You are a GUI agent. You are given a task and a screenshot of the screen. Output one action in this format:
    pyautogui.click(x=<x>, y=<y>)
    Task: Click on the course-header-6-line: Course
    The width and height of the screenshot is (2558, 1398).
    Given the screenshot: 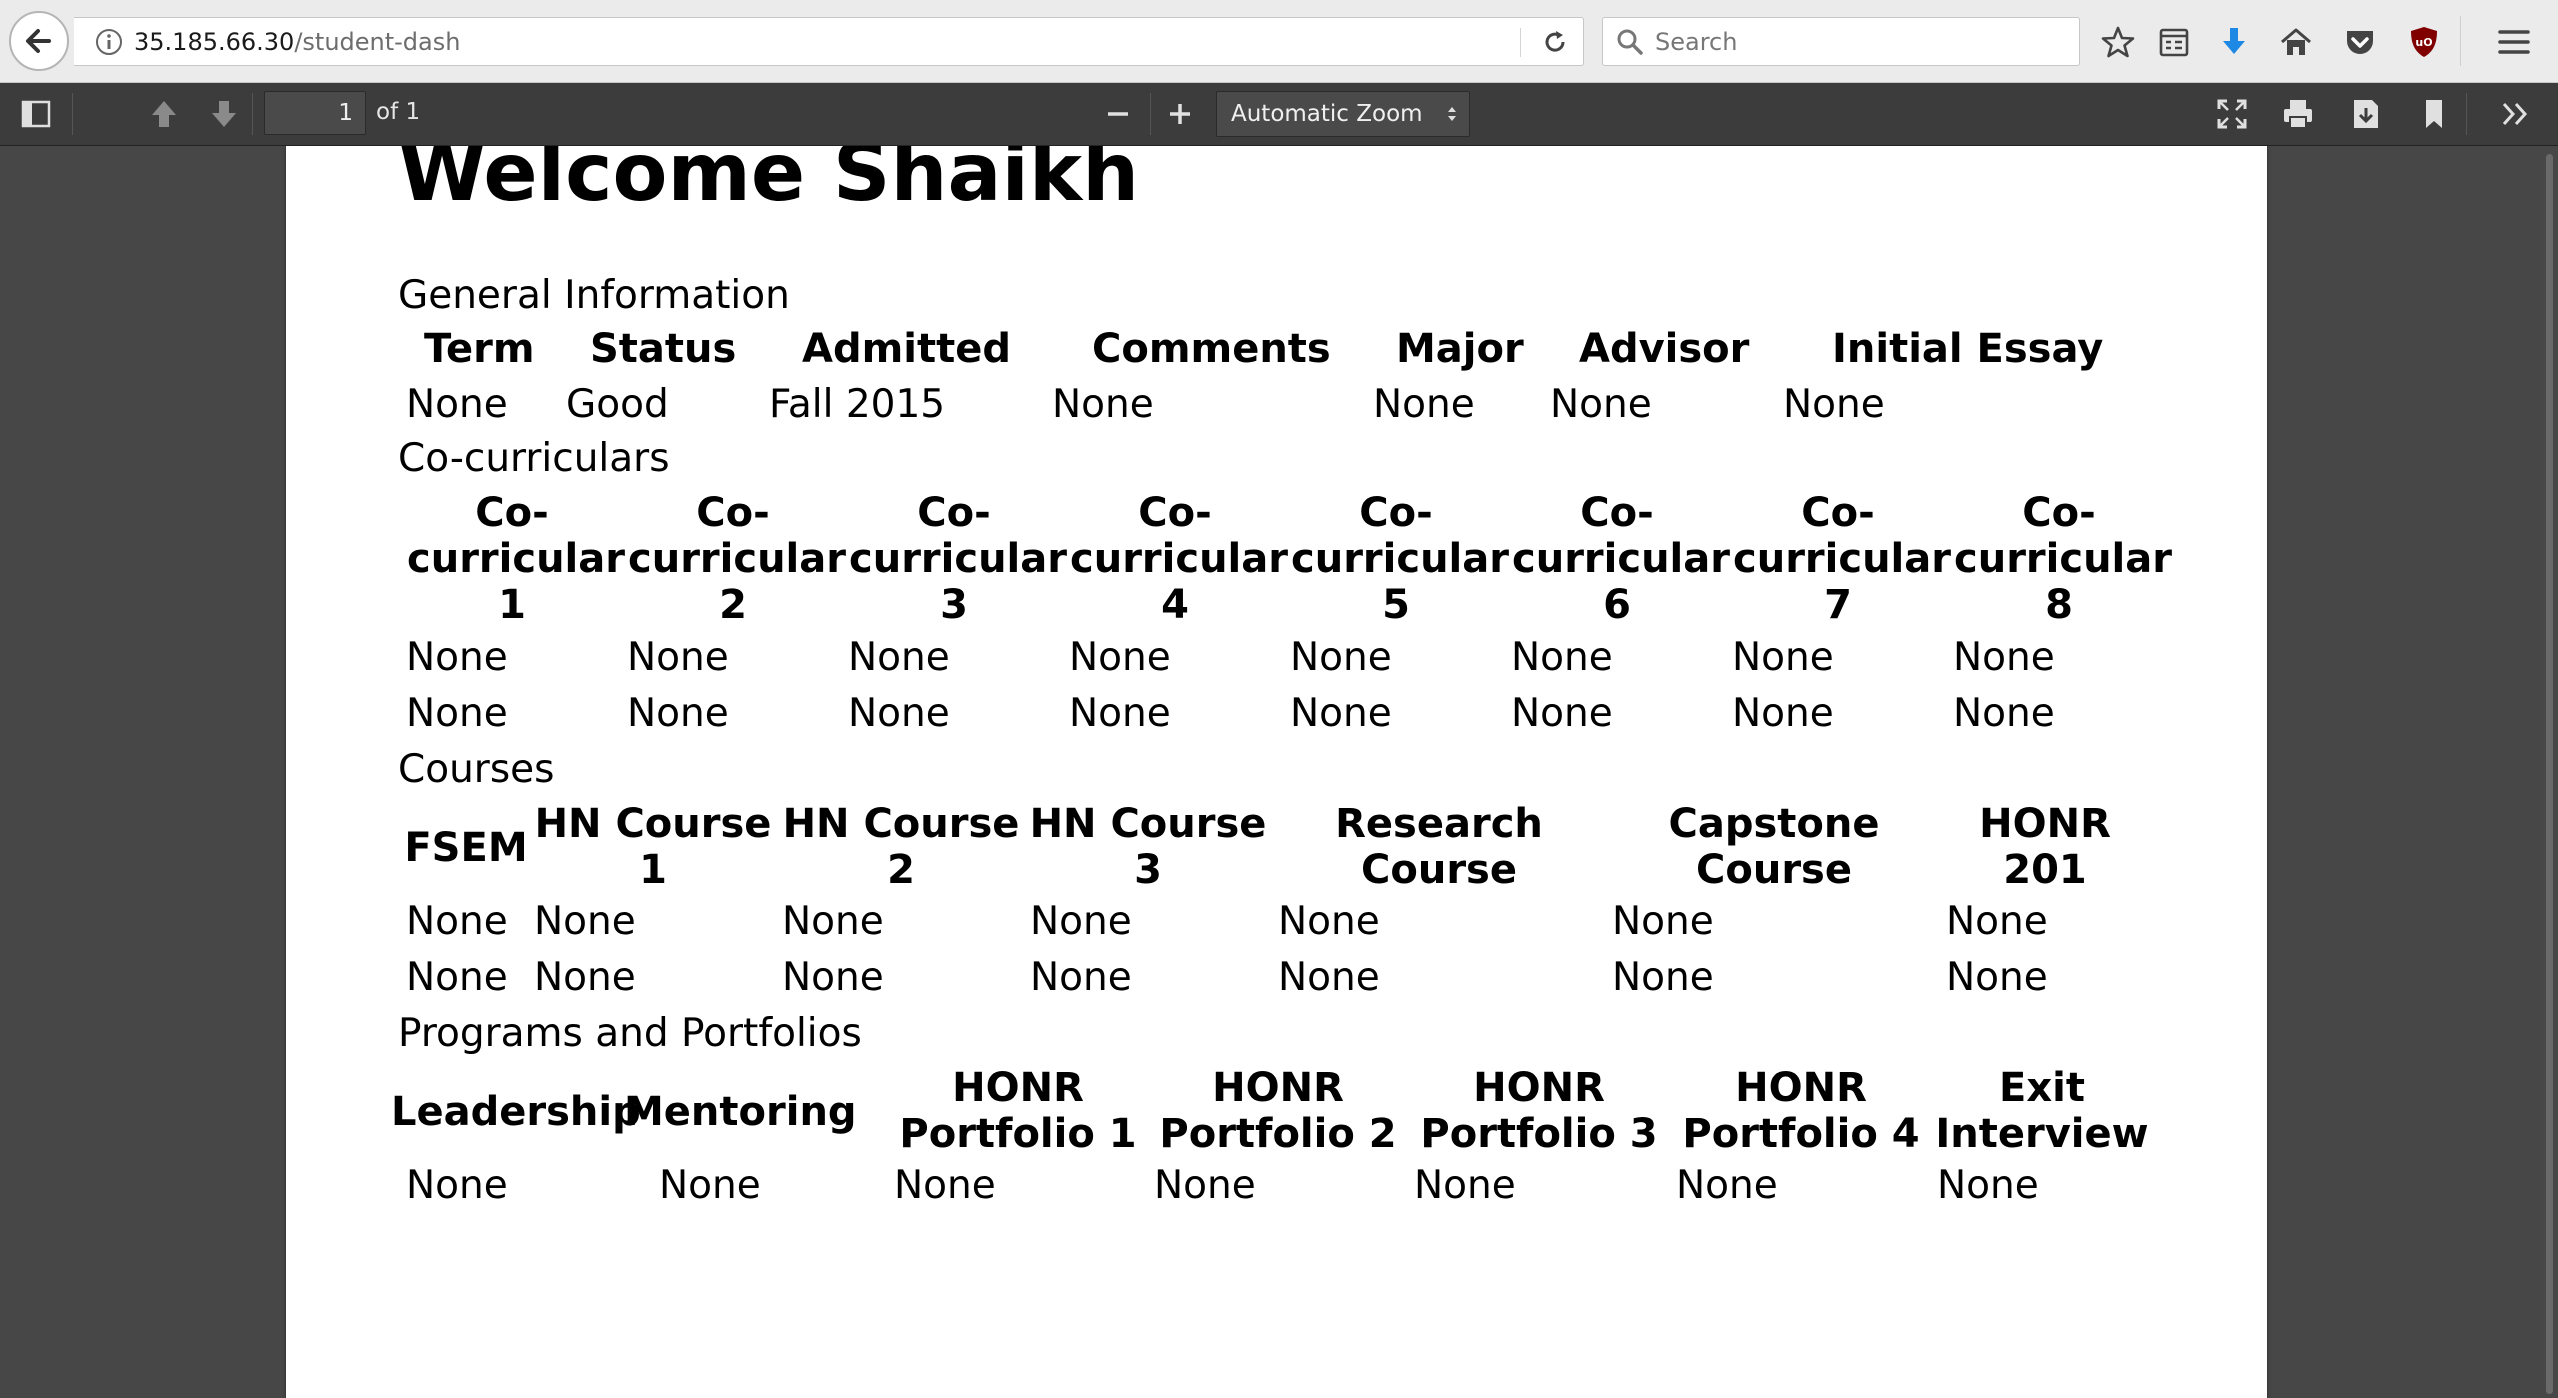 What is the action you would take?
    pyautogui.click(x=1774, y=870)
    